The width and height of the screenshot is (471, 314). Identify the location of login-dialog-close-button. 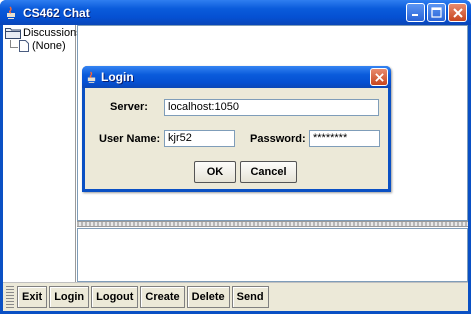
(379, 77).